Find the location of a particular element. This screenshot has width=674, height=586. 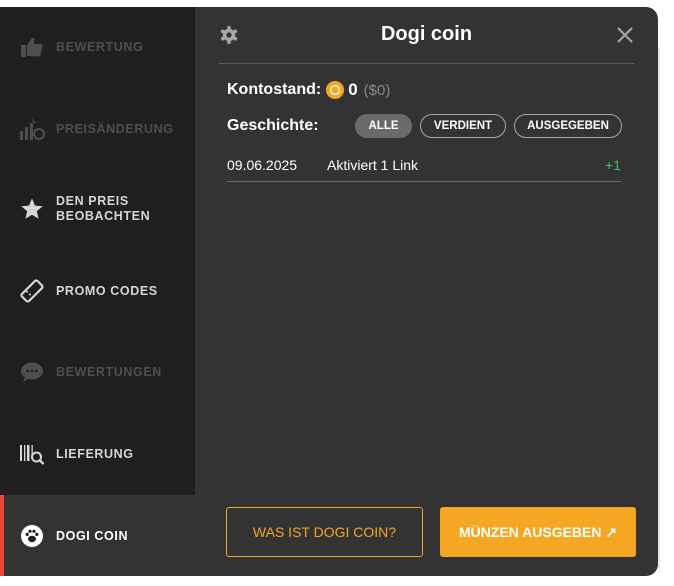

page-title: Dogi coin is located at coordinates (426, 34).